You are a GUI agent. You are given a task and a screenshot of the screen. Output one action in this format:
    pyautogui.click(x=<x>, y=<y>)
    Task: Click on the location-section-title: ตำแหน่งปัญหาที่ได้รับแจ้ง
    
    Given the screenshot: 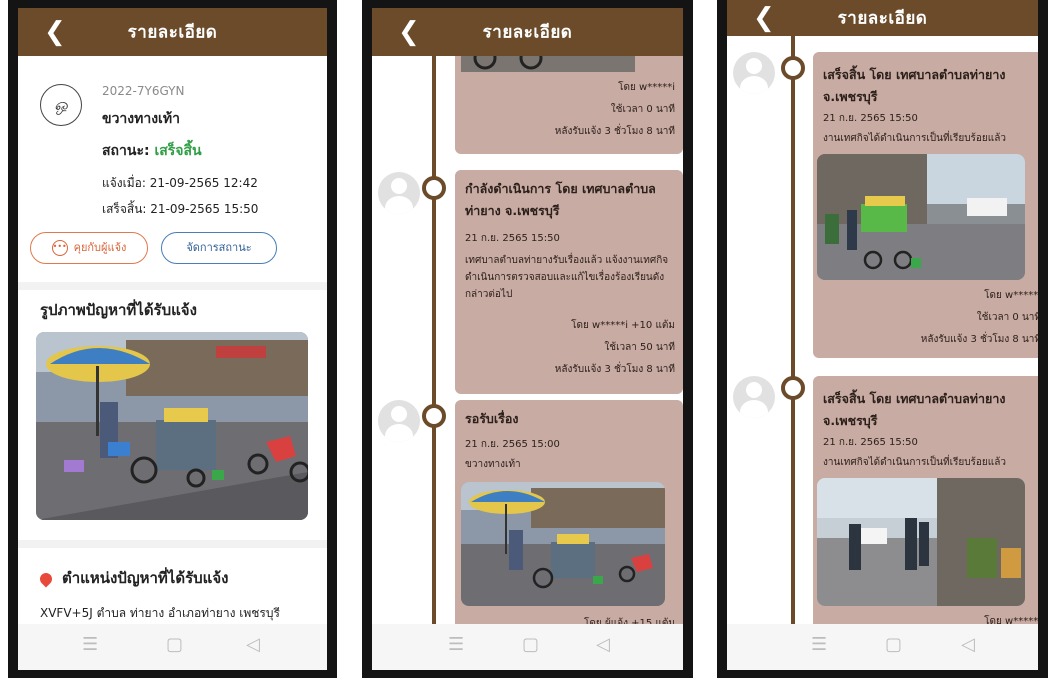 What is the action you would take?
    pyautogui.click(x=133, y=578)
    